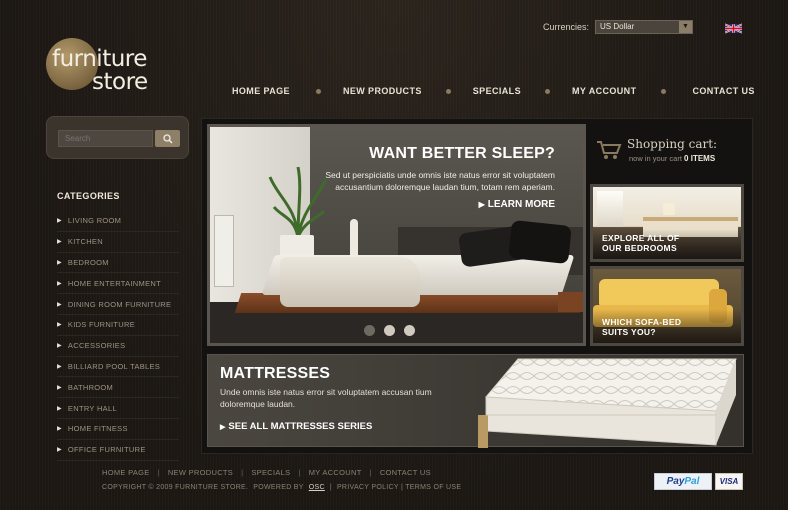  I want to click on categories-heading: CATEGORIES, so click(88, 196).